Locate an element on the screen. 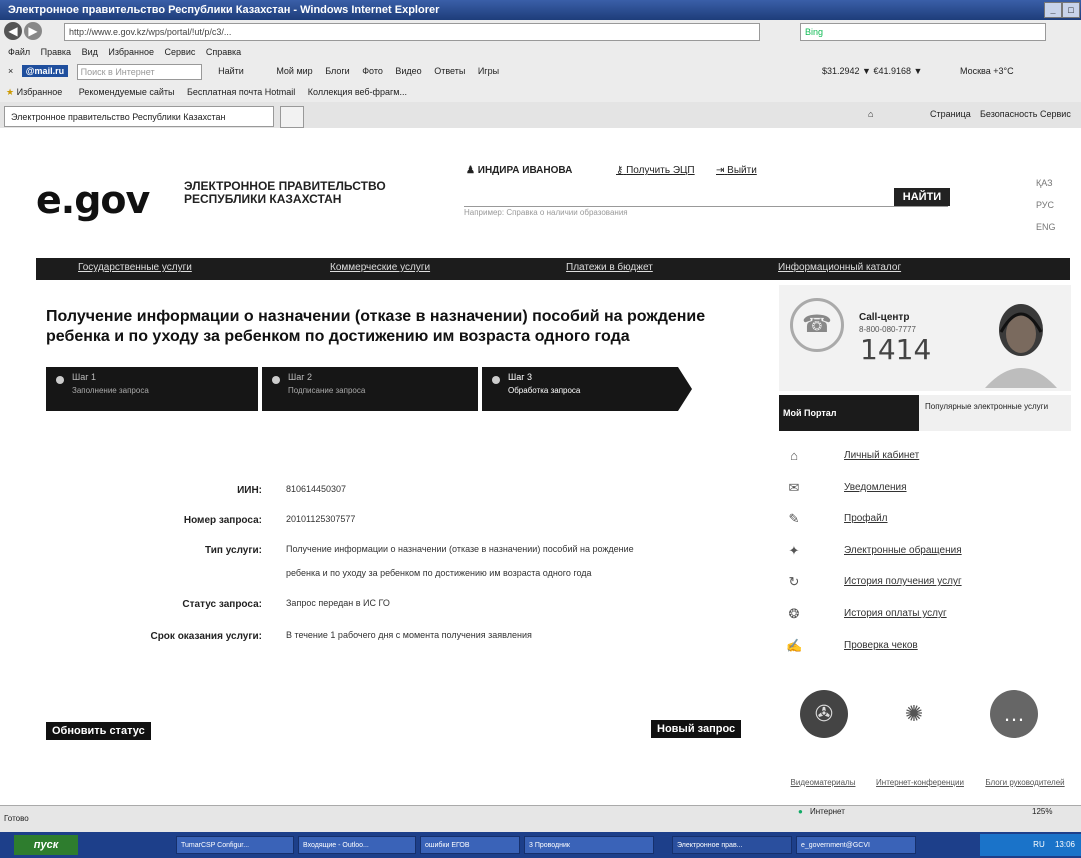 The width and height of the screenshot is (1081, 858). field-value-iin: 810614450307 is located at coordinates (316, 489).